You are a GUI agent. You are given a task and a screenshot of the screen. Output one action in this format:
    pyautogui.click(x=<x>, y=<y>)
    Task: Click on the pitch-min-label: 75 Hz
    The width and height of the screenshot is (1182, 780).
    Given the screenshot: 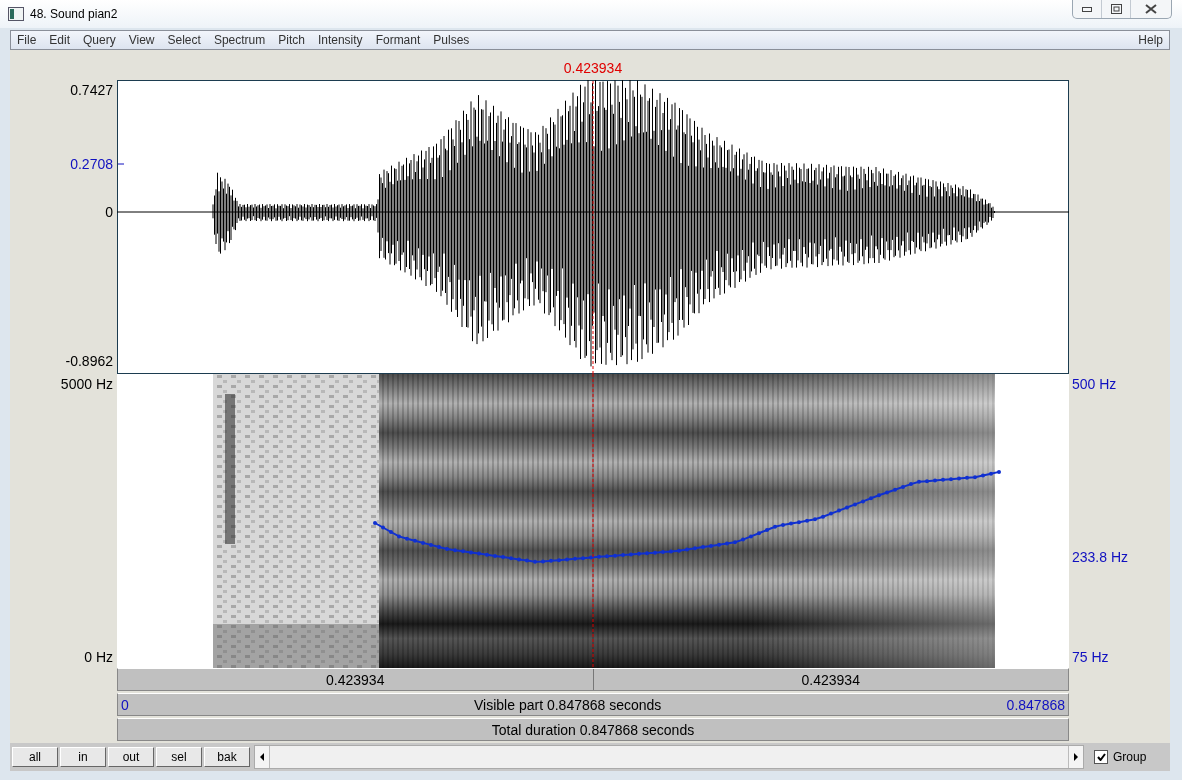 What is the action you would take?
    pyautogui.click(x=1090, y=657)
    